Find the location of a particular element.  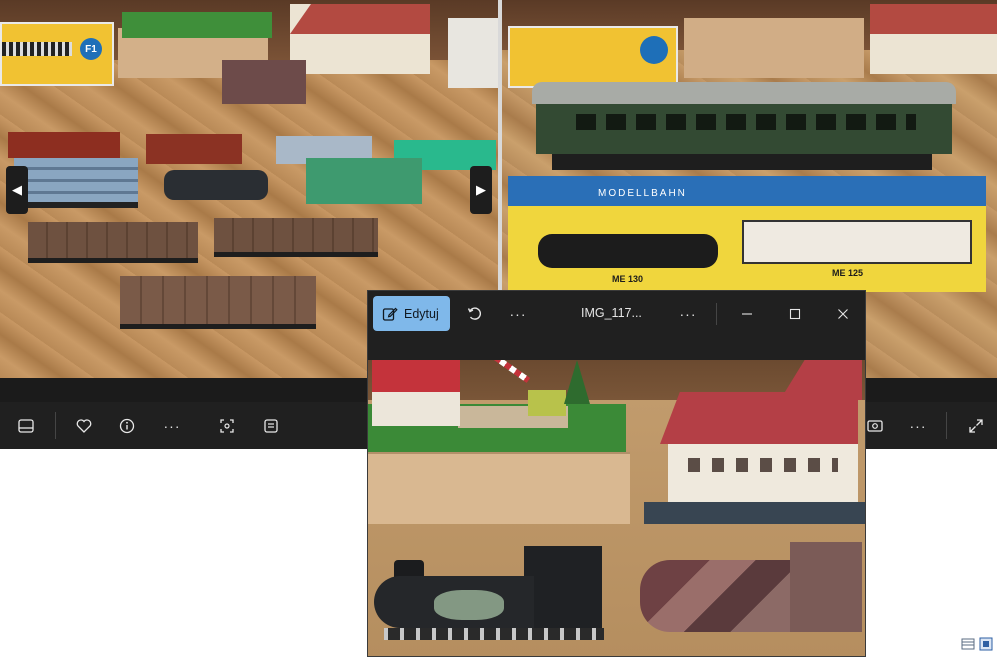

signal-post is located at coordinates (473, 53).